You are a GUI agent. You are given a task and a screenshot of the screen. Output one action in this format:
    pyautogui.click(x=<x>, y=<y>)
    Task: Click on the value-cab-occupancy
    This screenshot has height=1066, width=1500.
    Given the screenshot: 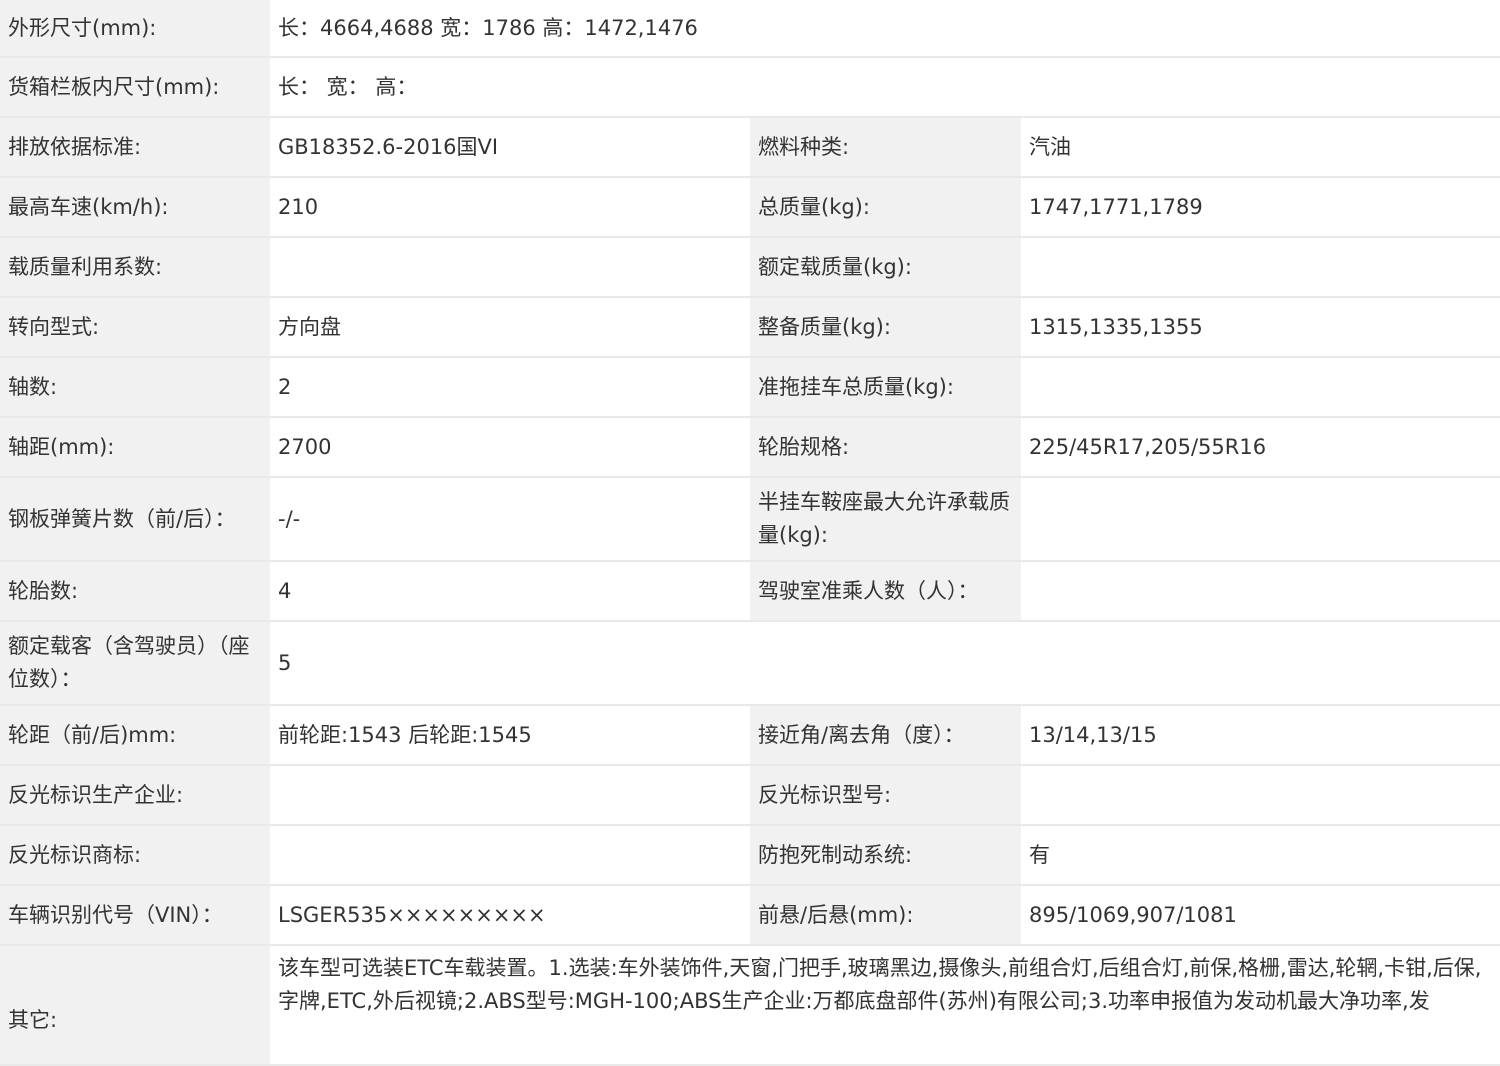 What is the action you would take?
    pyautogui.click(x=1260, y=592)
    